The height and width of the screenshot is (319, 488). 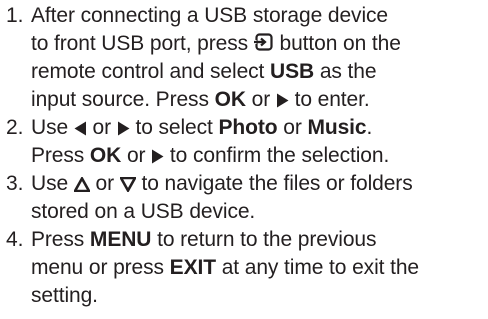 I want to click on step-number: 1., so click(x=15, y=15).